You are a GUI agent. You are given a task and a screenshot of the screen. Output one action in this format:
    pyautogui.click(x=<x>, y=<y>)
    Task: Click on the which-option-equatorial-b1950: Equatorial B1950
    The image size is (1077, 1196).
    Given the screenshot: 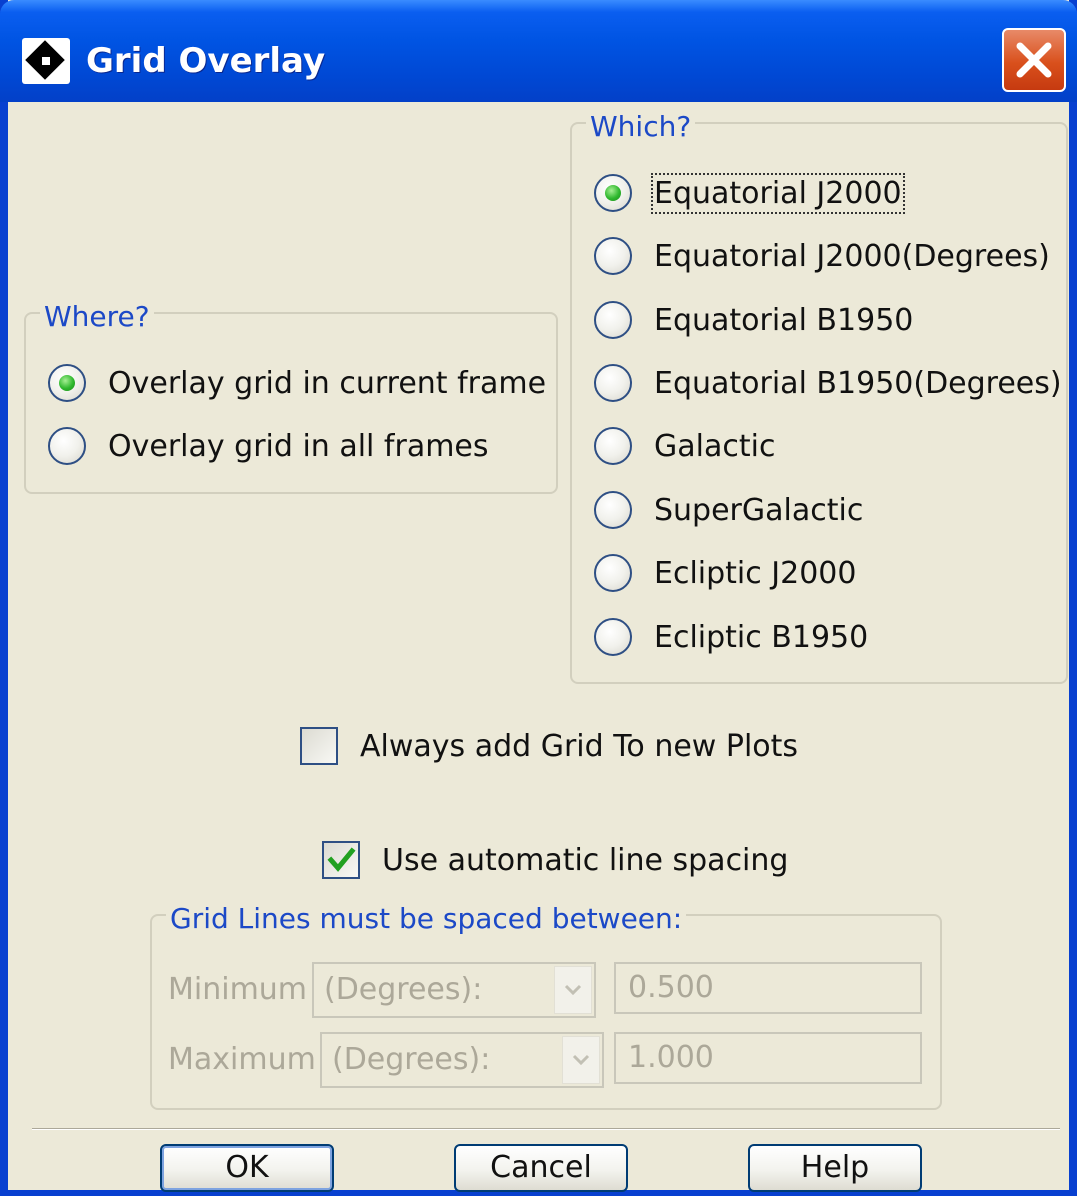 What is the action you would take?
    pyautogui.click(x=753, y=320)
    